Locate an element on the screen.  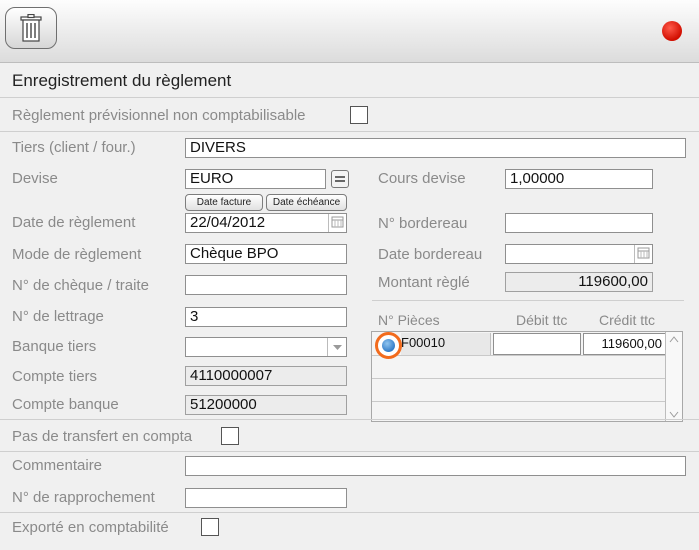
montant-label: Montant règlé is located at coordinates (424, 282).